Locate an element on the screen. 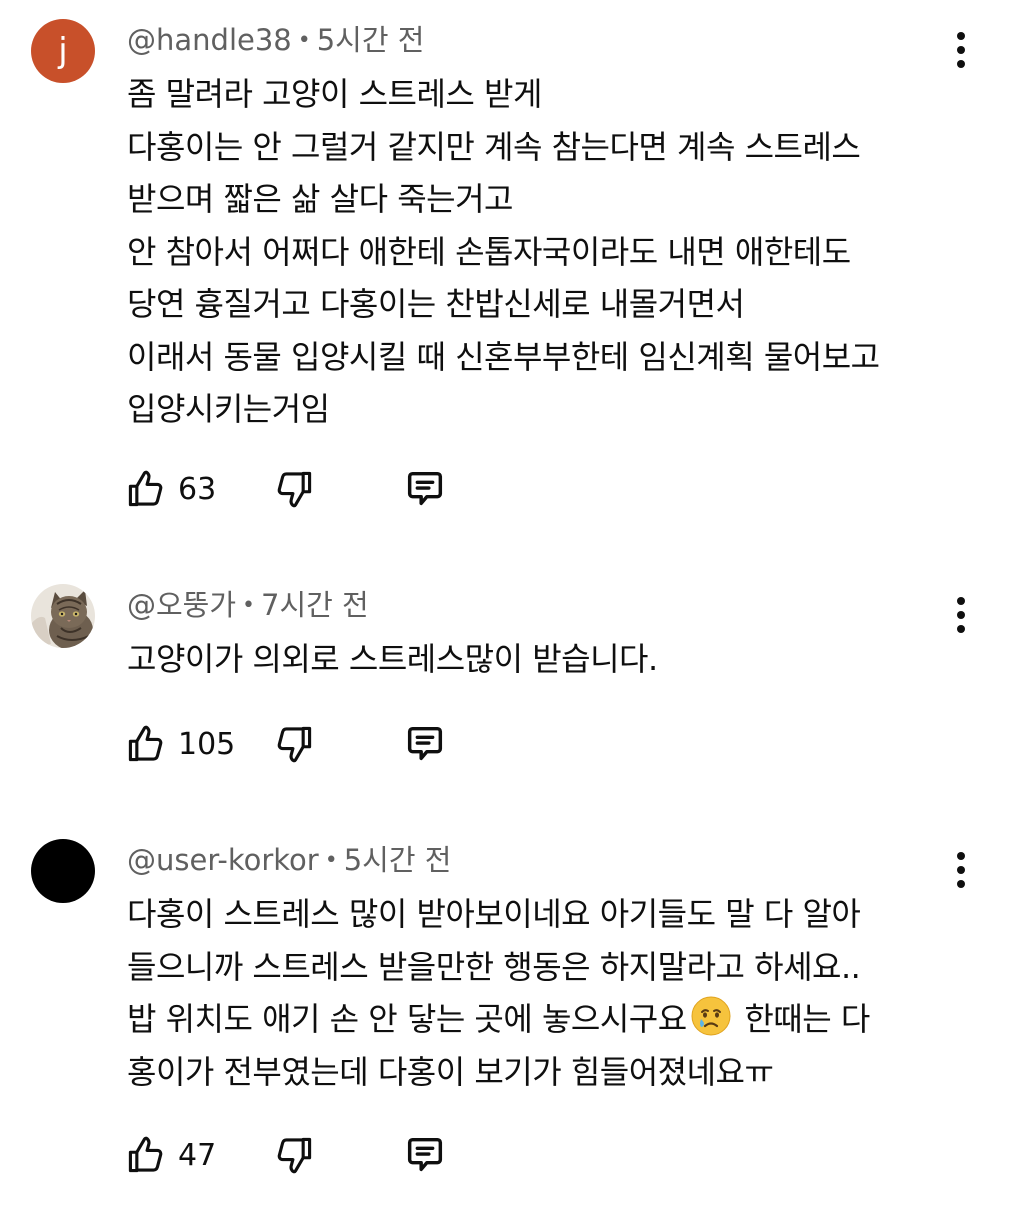 The width and height of the screenshot is (1024, 1212). comment-line: 고양이가 의외로 스트레스많이 받습니다. is located at coordinates (392, 659).